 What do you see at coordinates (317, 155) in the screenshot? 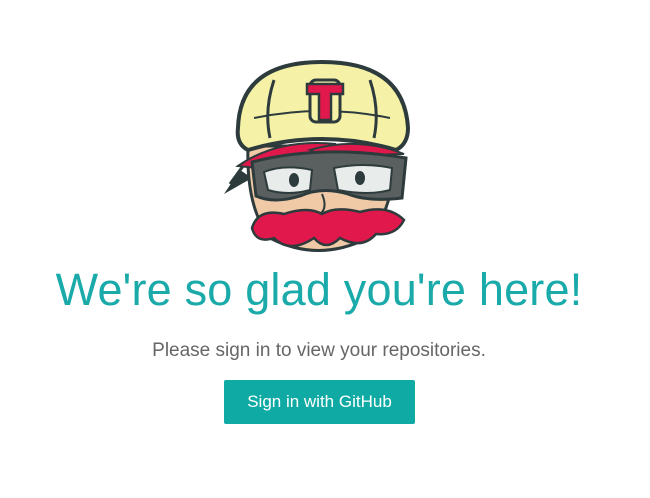
I see `travis-mascot-icon` at bounding box center [317, 155].